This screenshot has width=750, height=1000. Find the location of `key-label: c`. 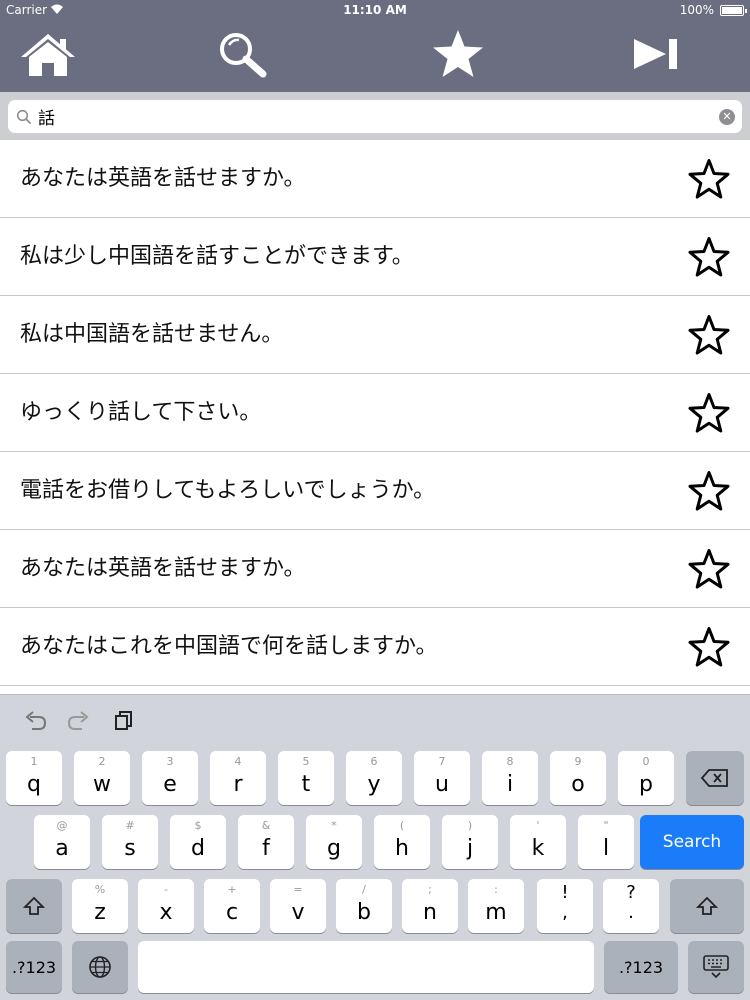

key-label: c is located at coordinates (232, 912).